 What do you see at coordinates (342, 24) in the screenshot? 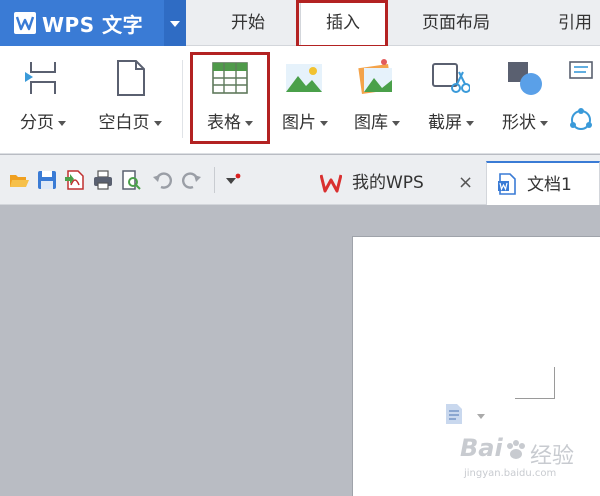
I see `insert-tab-highlight-box` at bounding box center [342, 24].